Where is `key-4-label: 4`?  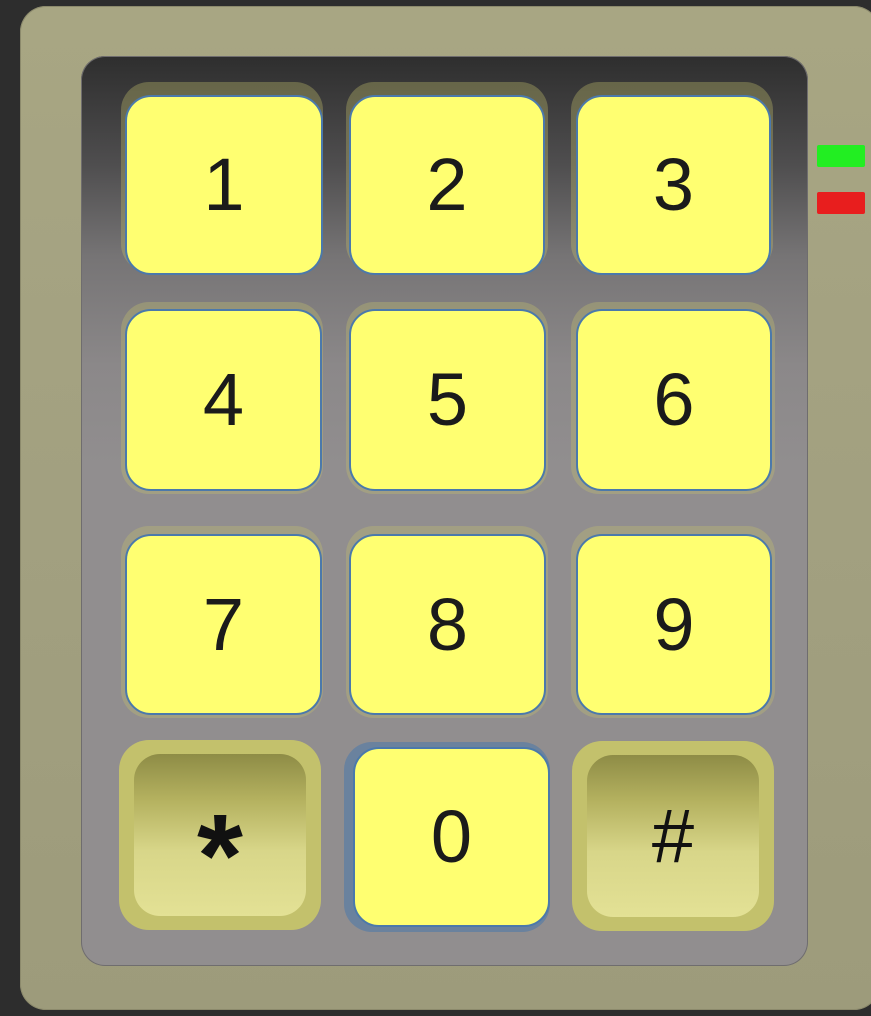
key-4-label: 4 is located at coordinates (223, 399).